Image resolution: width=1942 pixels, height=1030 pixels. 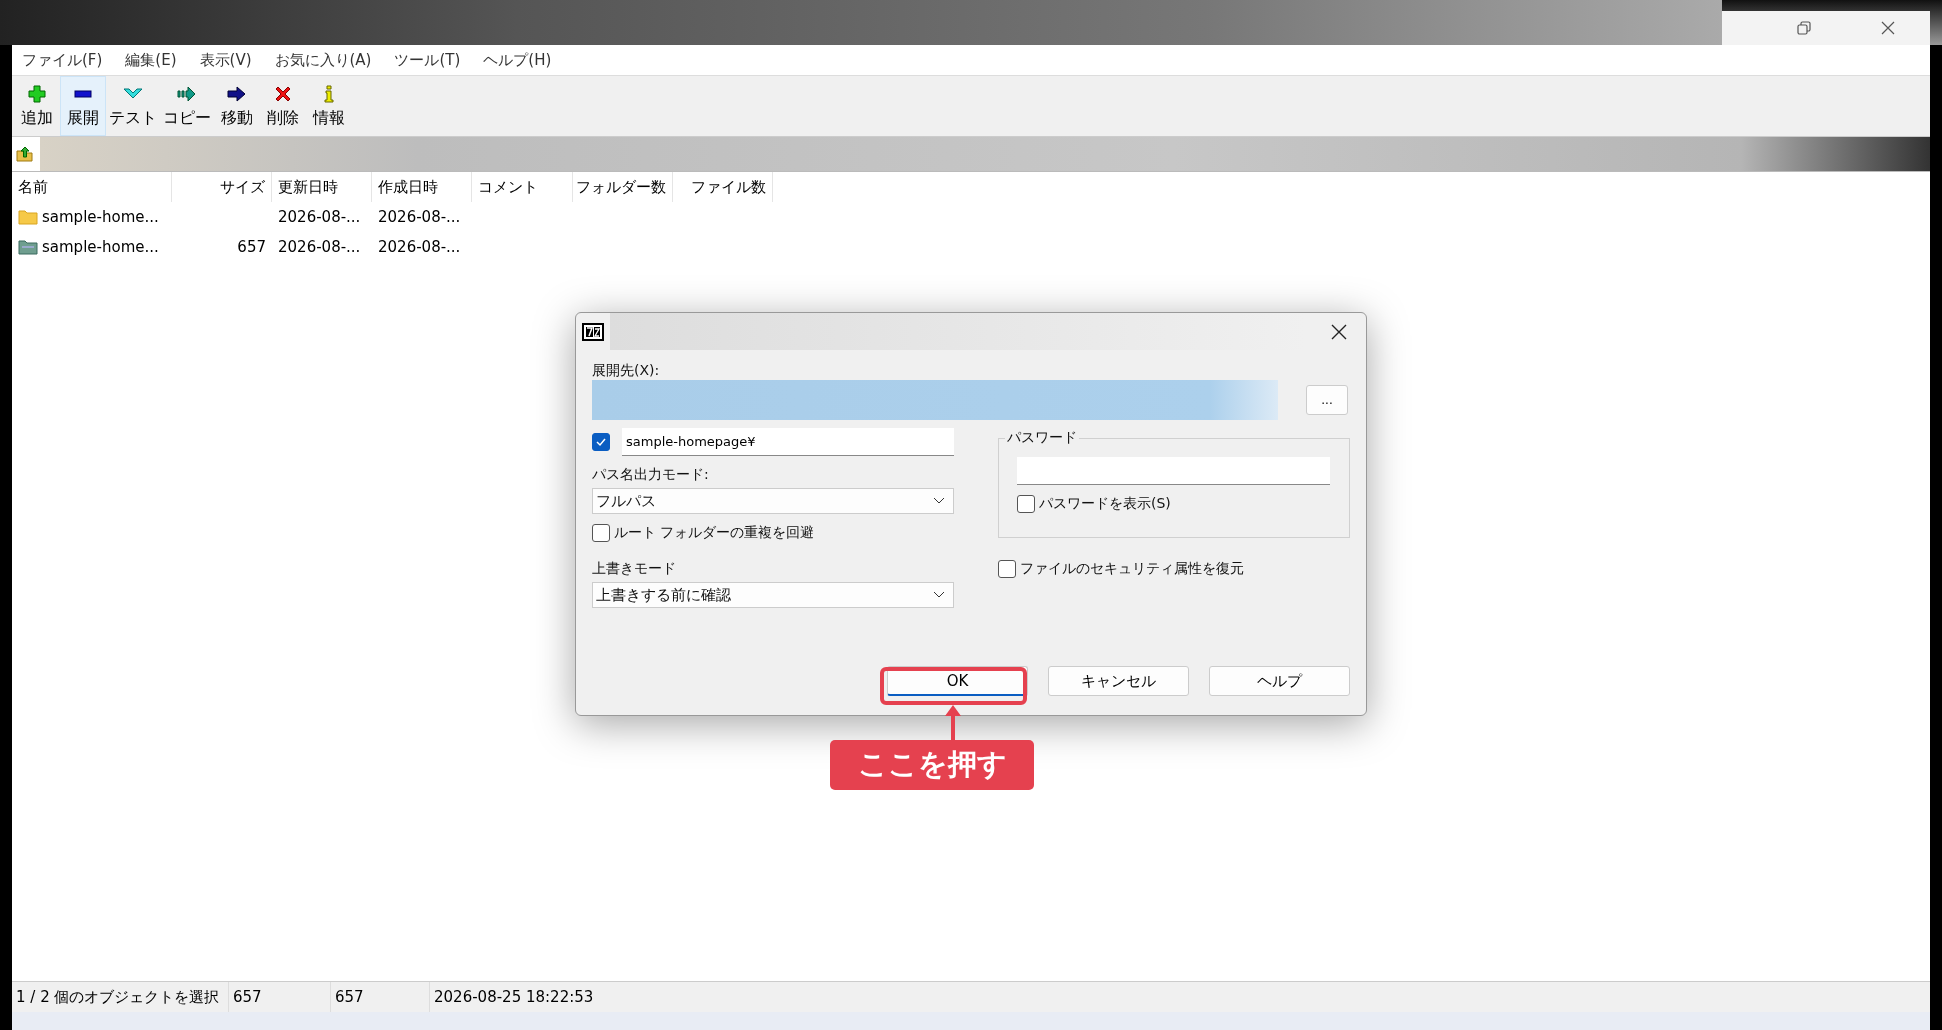 What do you see at coordinates (1132, 569) in the screenshot?
I see `checkbox-label: ファイルのセキュリティ属性を復元` at bounding box center [1132, 569].